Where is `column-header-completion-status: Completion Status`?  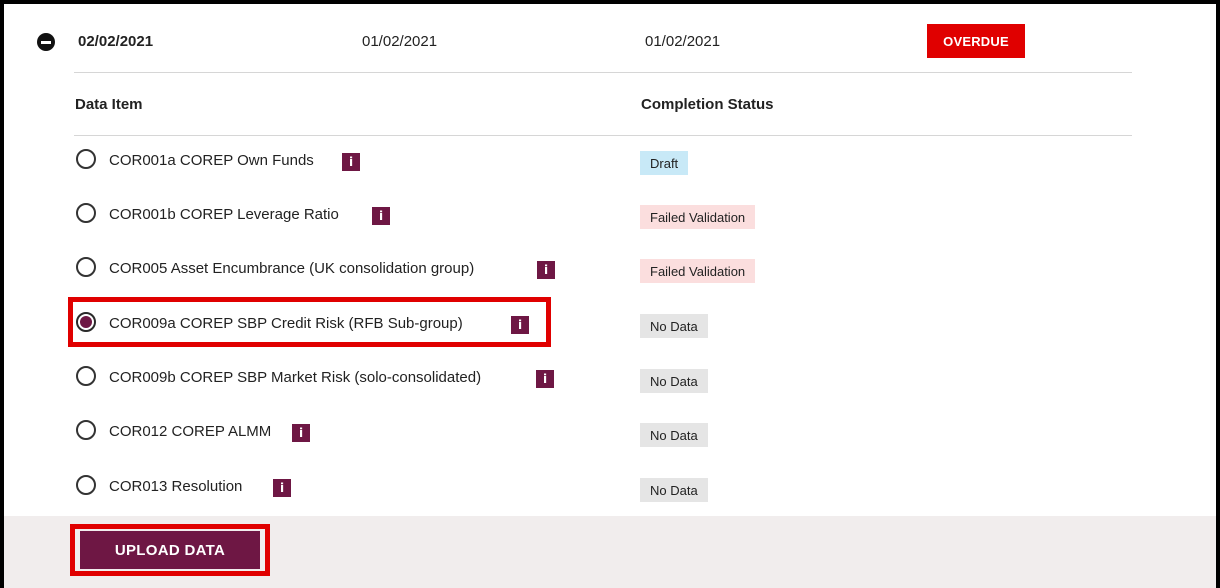
column-header-completion-status: Completion Status is located at coordinates (707, 104).